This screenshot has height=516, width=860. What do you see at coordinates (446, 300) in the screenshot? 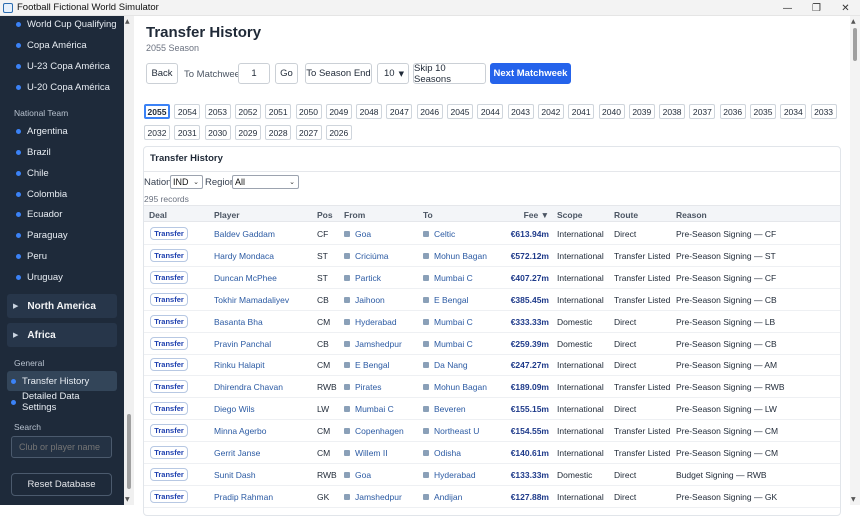
I see `to-club-link: E Bengal` at bounding box center [446, 300].